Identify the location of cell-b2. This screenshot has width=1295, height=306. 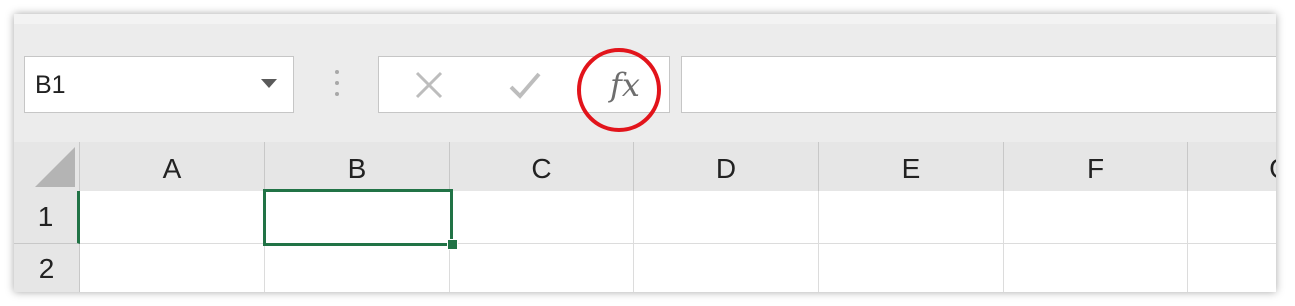
(357, 268).